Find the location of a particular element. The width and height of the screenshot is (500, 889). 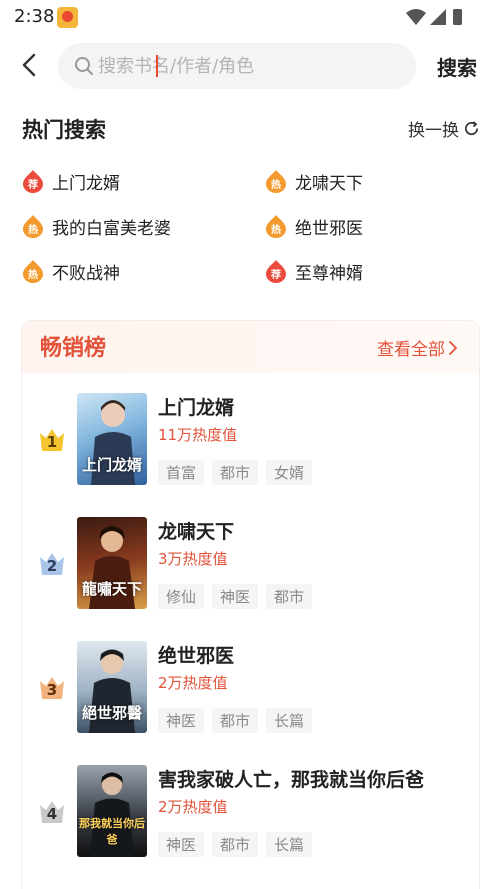

search-input is located at coordinates (248, 66).